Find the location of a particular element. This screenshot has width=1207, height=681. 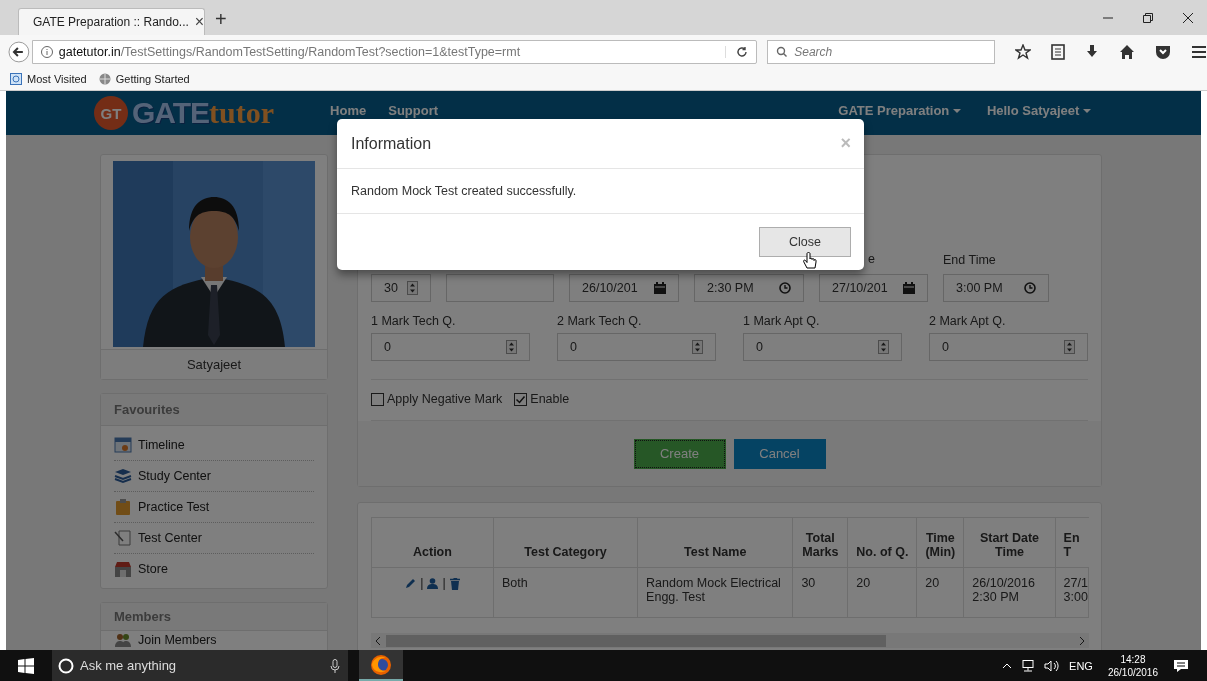

home-icon is located at coordinates (1127, 51).